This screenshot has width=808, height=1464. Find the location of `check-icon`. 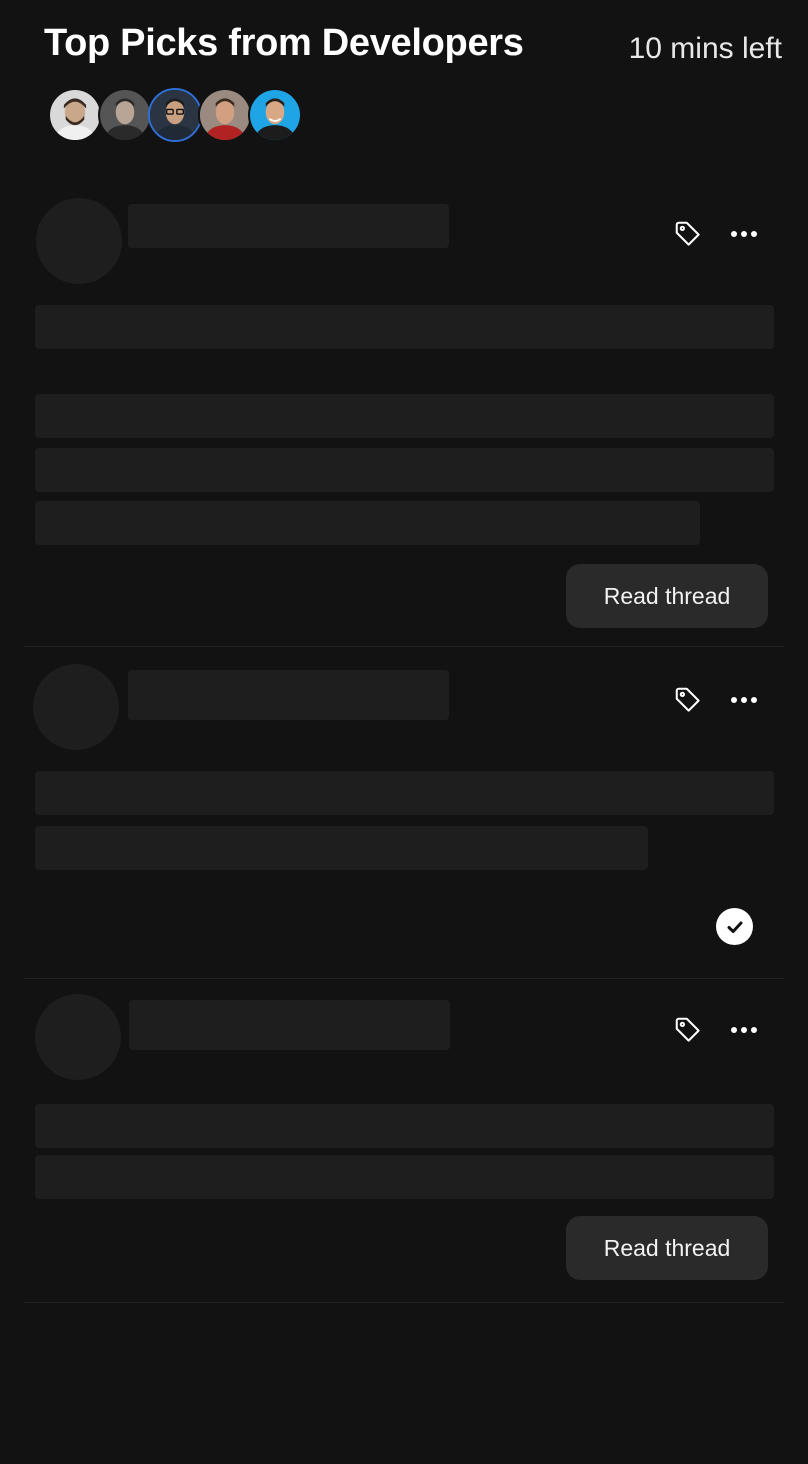

check-icon is located at coordinates (734, 927).